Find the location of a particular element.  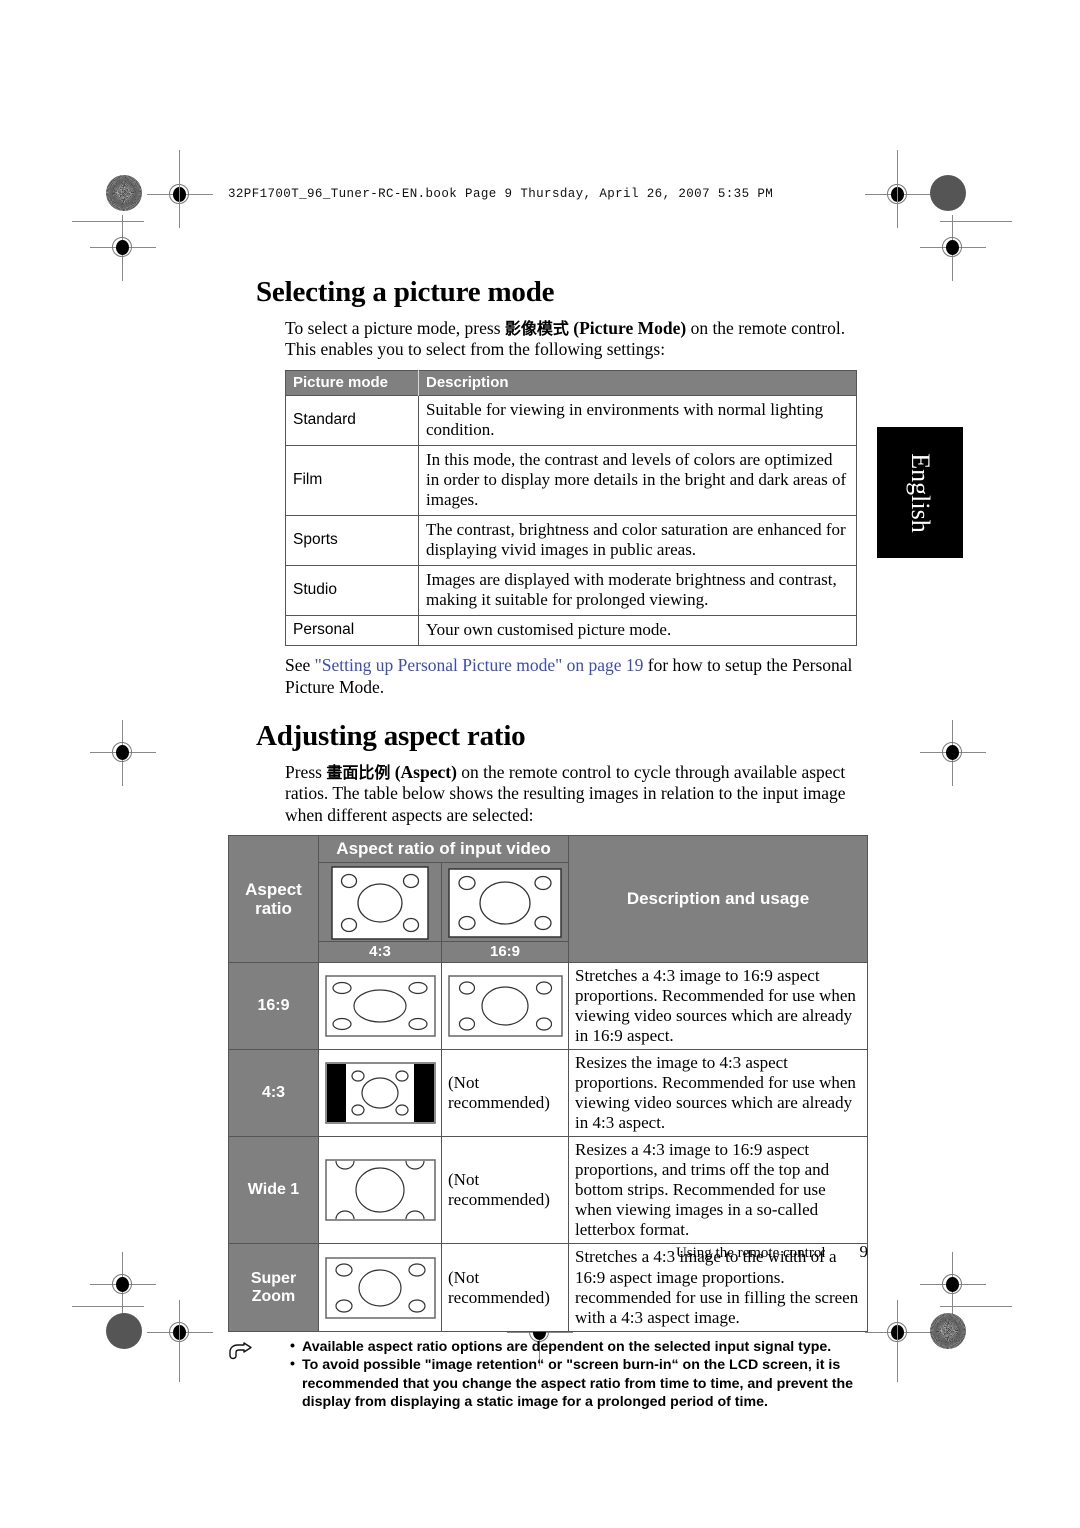

crosshair-mark-left-middle is located at coordinates (123, 753).